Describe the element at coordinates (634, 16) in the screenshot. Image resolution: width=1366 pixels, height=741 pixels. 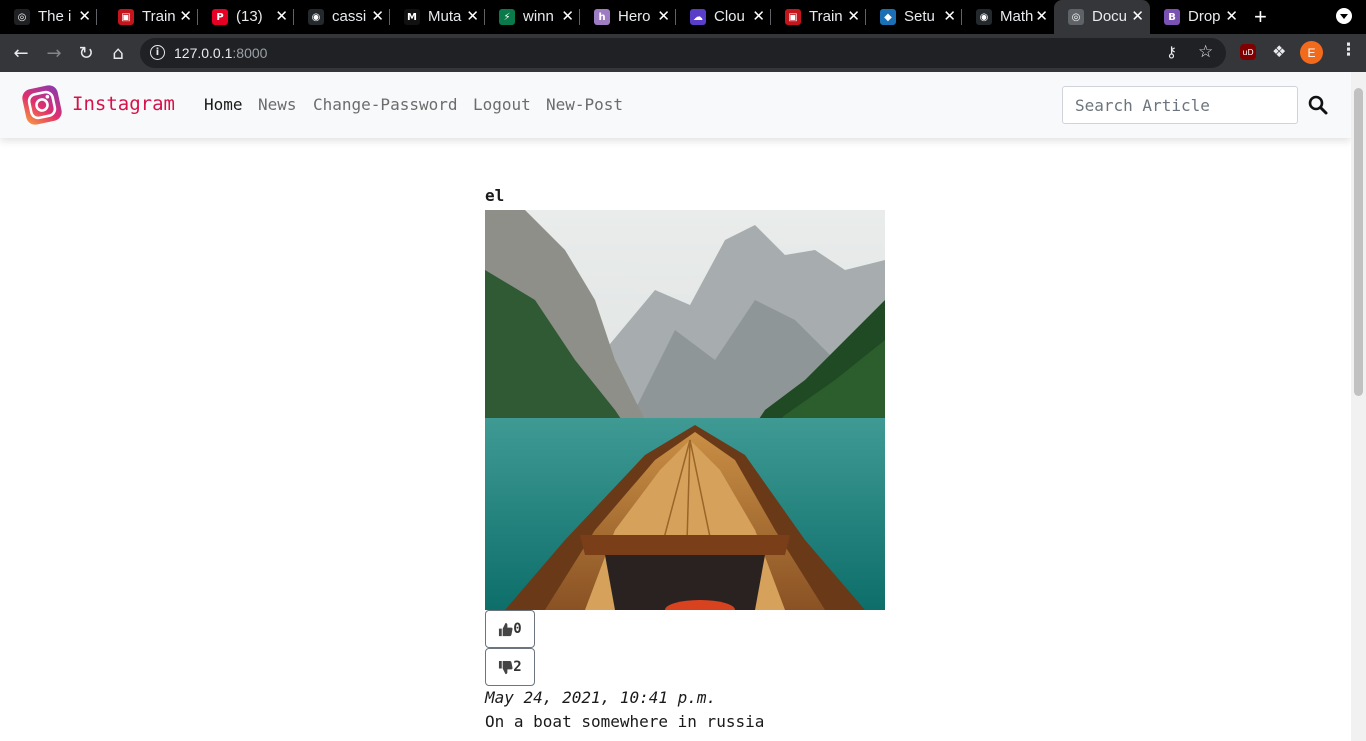
I see `tab-title: Hero` at that location.